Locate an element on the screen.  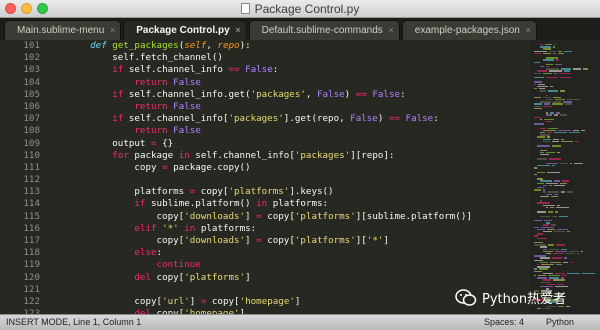
zoom-window-button is located at coordinates (42, 8).